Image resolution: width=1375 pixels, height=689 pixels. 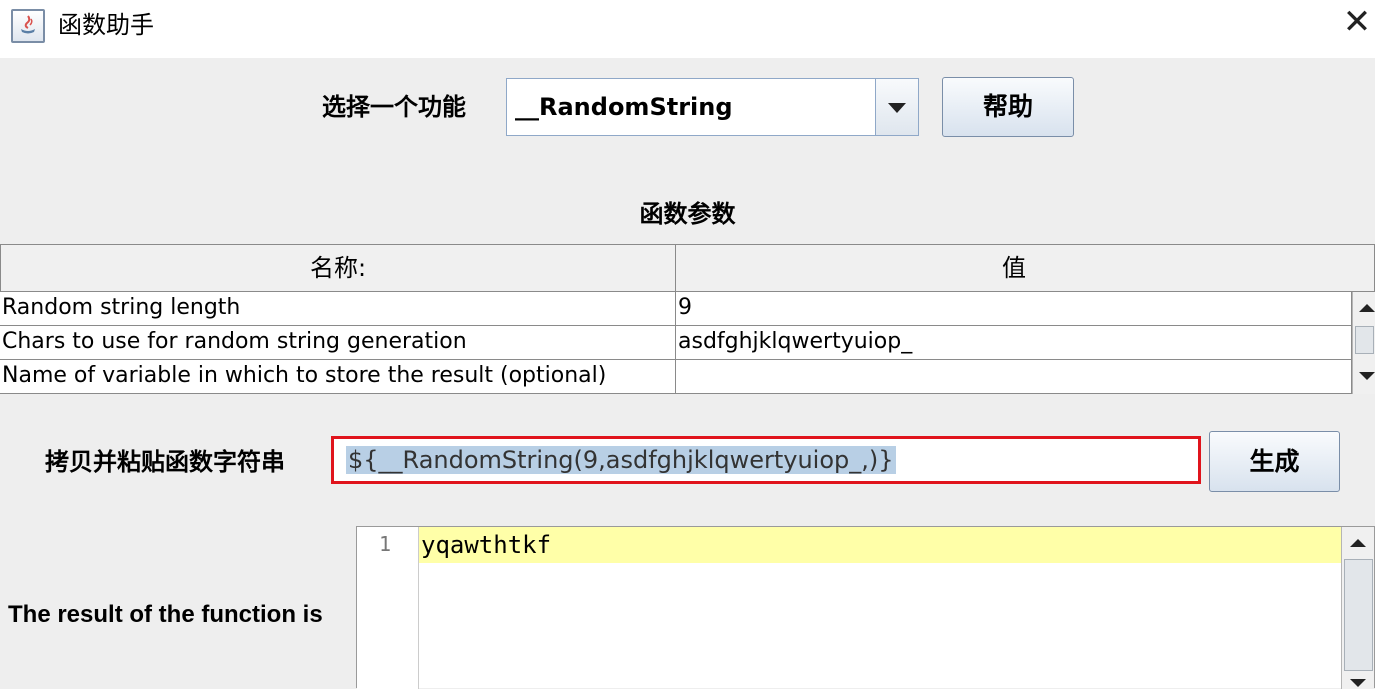 What do you see at coordinates (880, 545) in the screenshot?
I see `current-line-highlight` at bounding box center [880, 545].